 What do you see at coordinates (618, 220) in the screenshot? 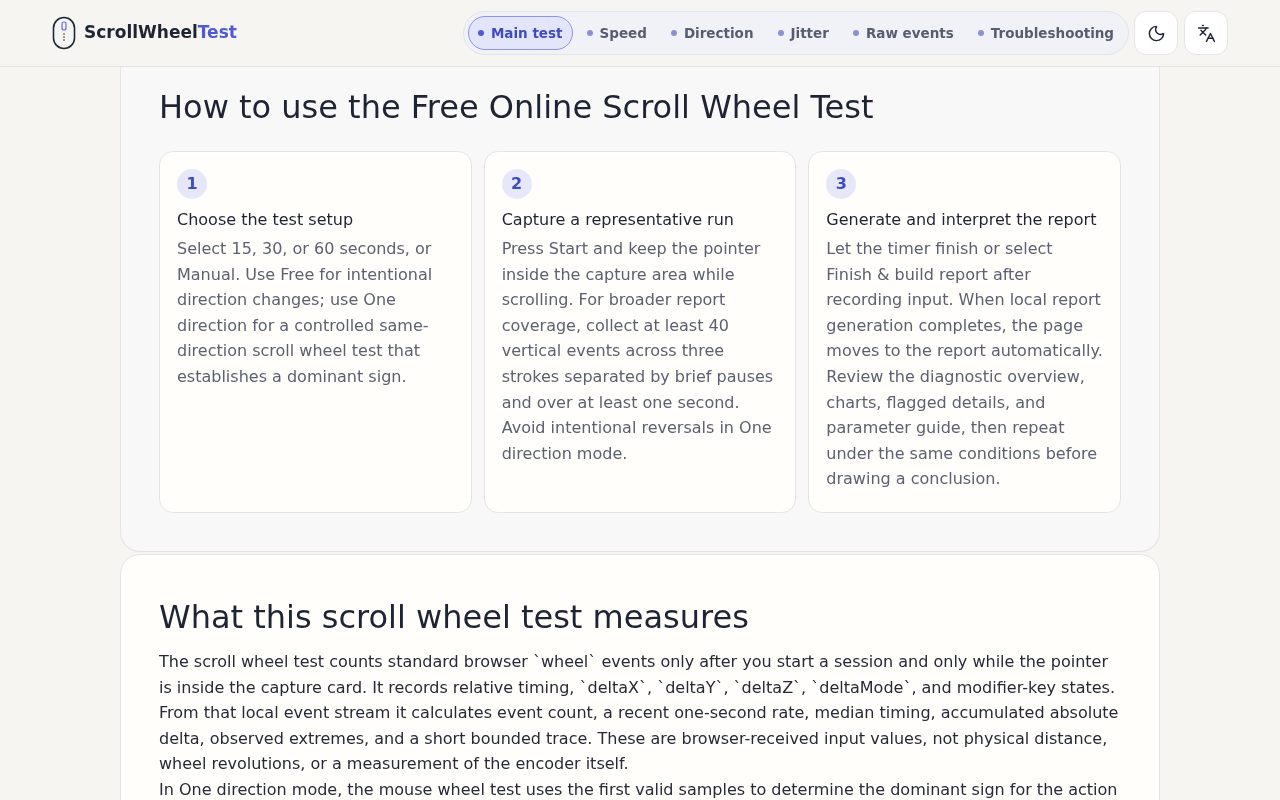
I see `step-title: Capture a representative run` at bounding box center [618, 220].